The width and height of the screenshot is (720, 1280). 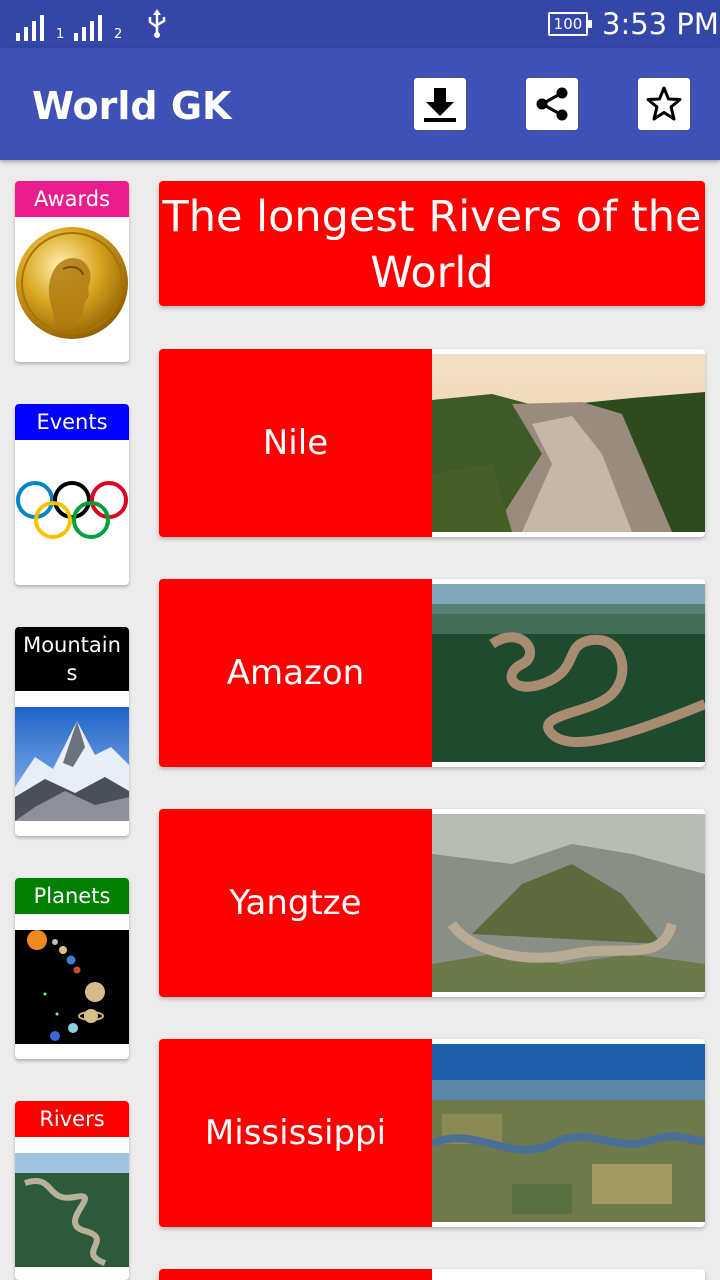 I want to click on app-bar: World GK, so click(x=360, y=104).